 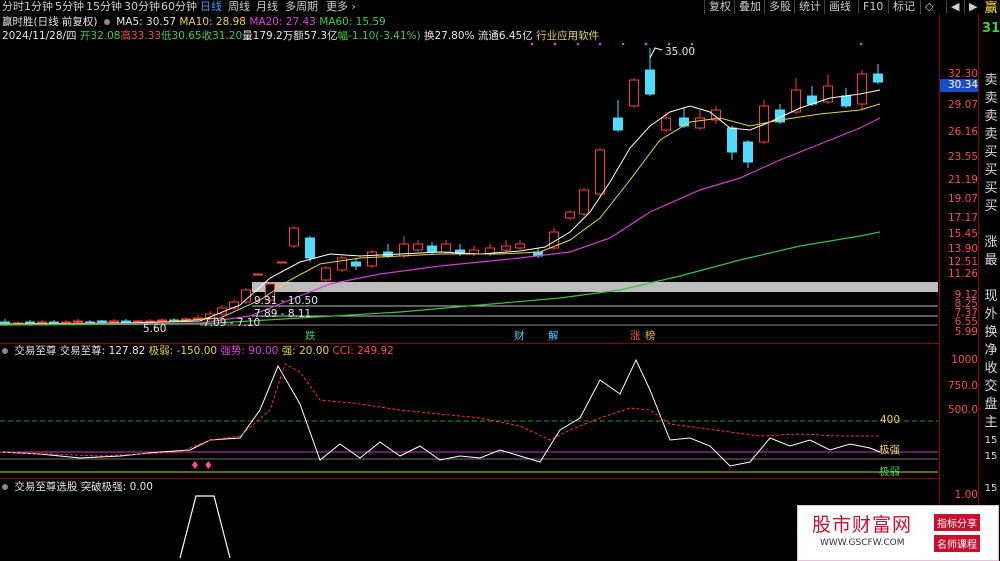 What do you see at coordinates (962, 218) in the screenshot?
I see `price-tick: 17.17` at bounding box center [962, 218].